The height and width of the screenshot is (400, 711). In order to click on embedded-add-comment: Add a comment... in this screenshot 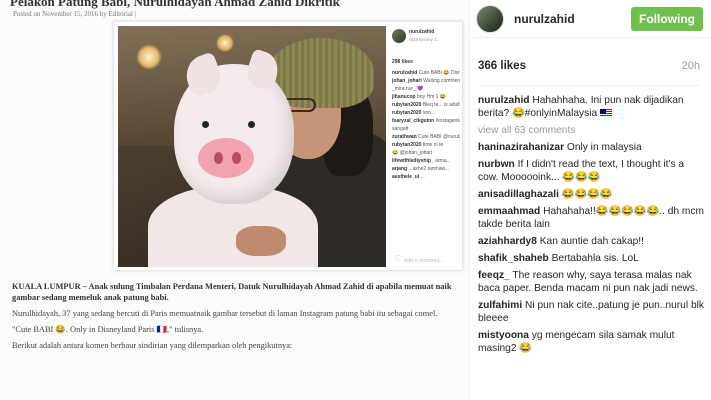, I will do `click(424, 261)`.